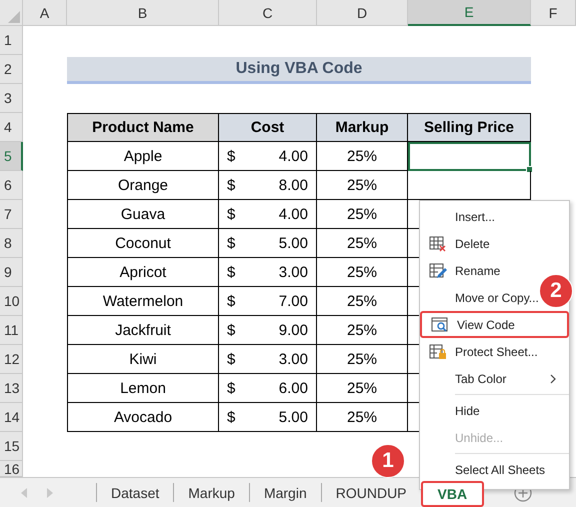  I want to click on table-cell: Apple, so click(143, 156).